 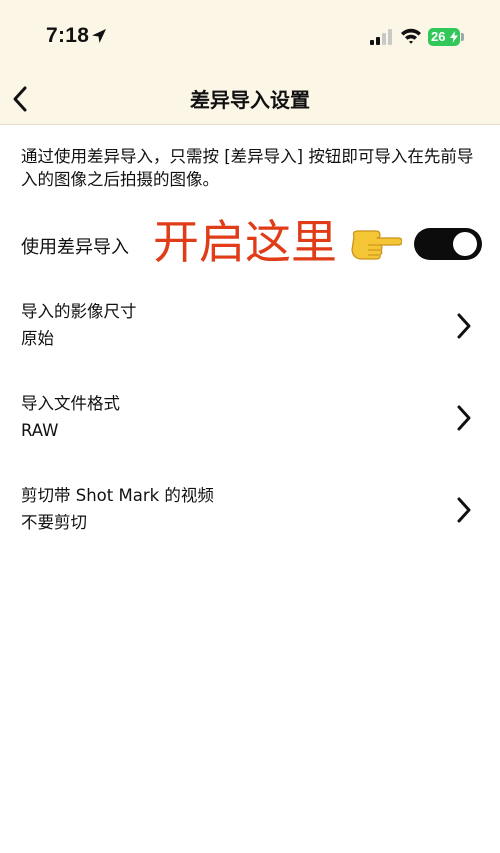 What do you see at coordinates (245, 242) in the screenshot?
I see `annotation-text: 开启这里` at bounding box center [245, 242].